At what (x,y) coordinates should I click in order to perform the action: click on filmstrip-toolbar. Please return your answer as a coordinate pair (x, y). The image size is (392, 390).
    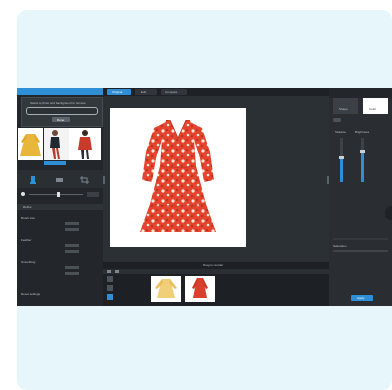
    Looking at the image, I should click on (216, 271).